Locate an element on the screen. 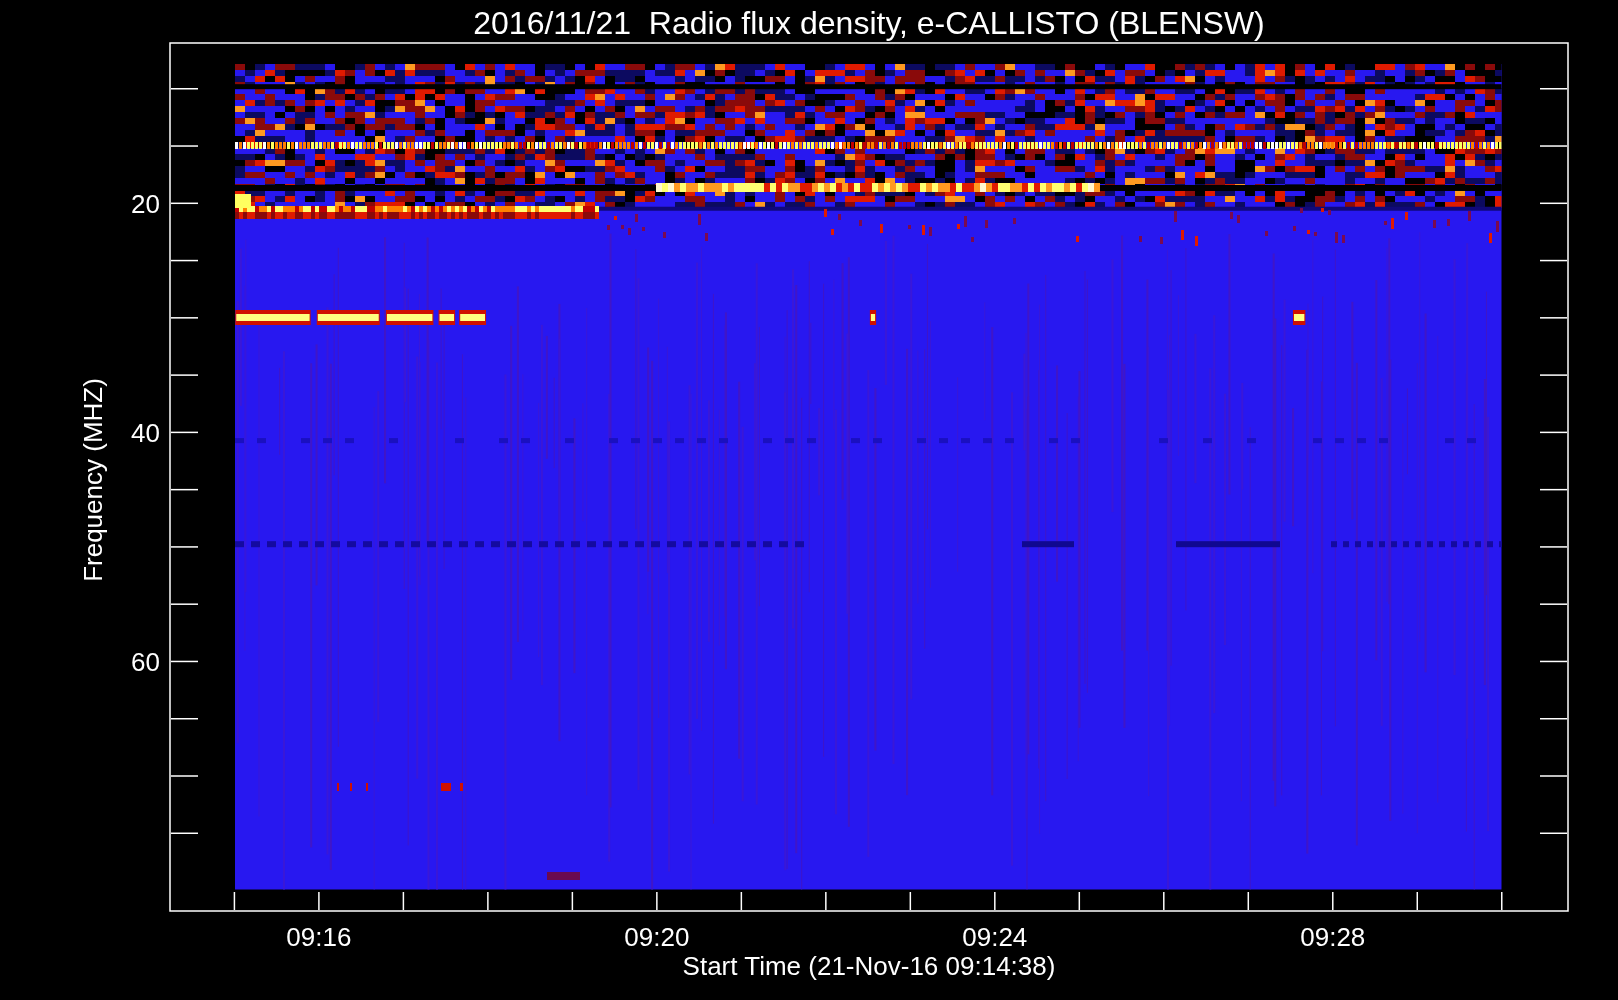 The height and width of the screenshot is (1000, 1618). tick-label: 20 is located at coordinates (145, 204).